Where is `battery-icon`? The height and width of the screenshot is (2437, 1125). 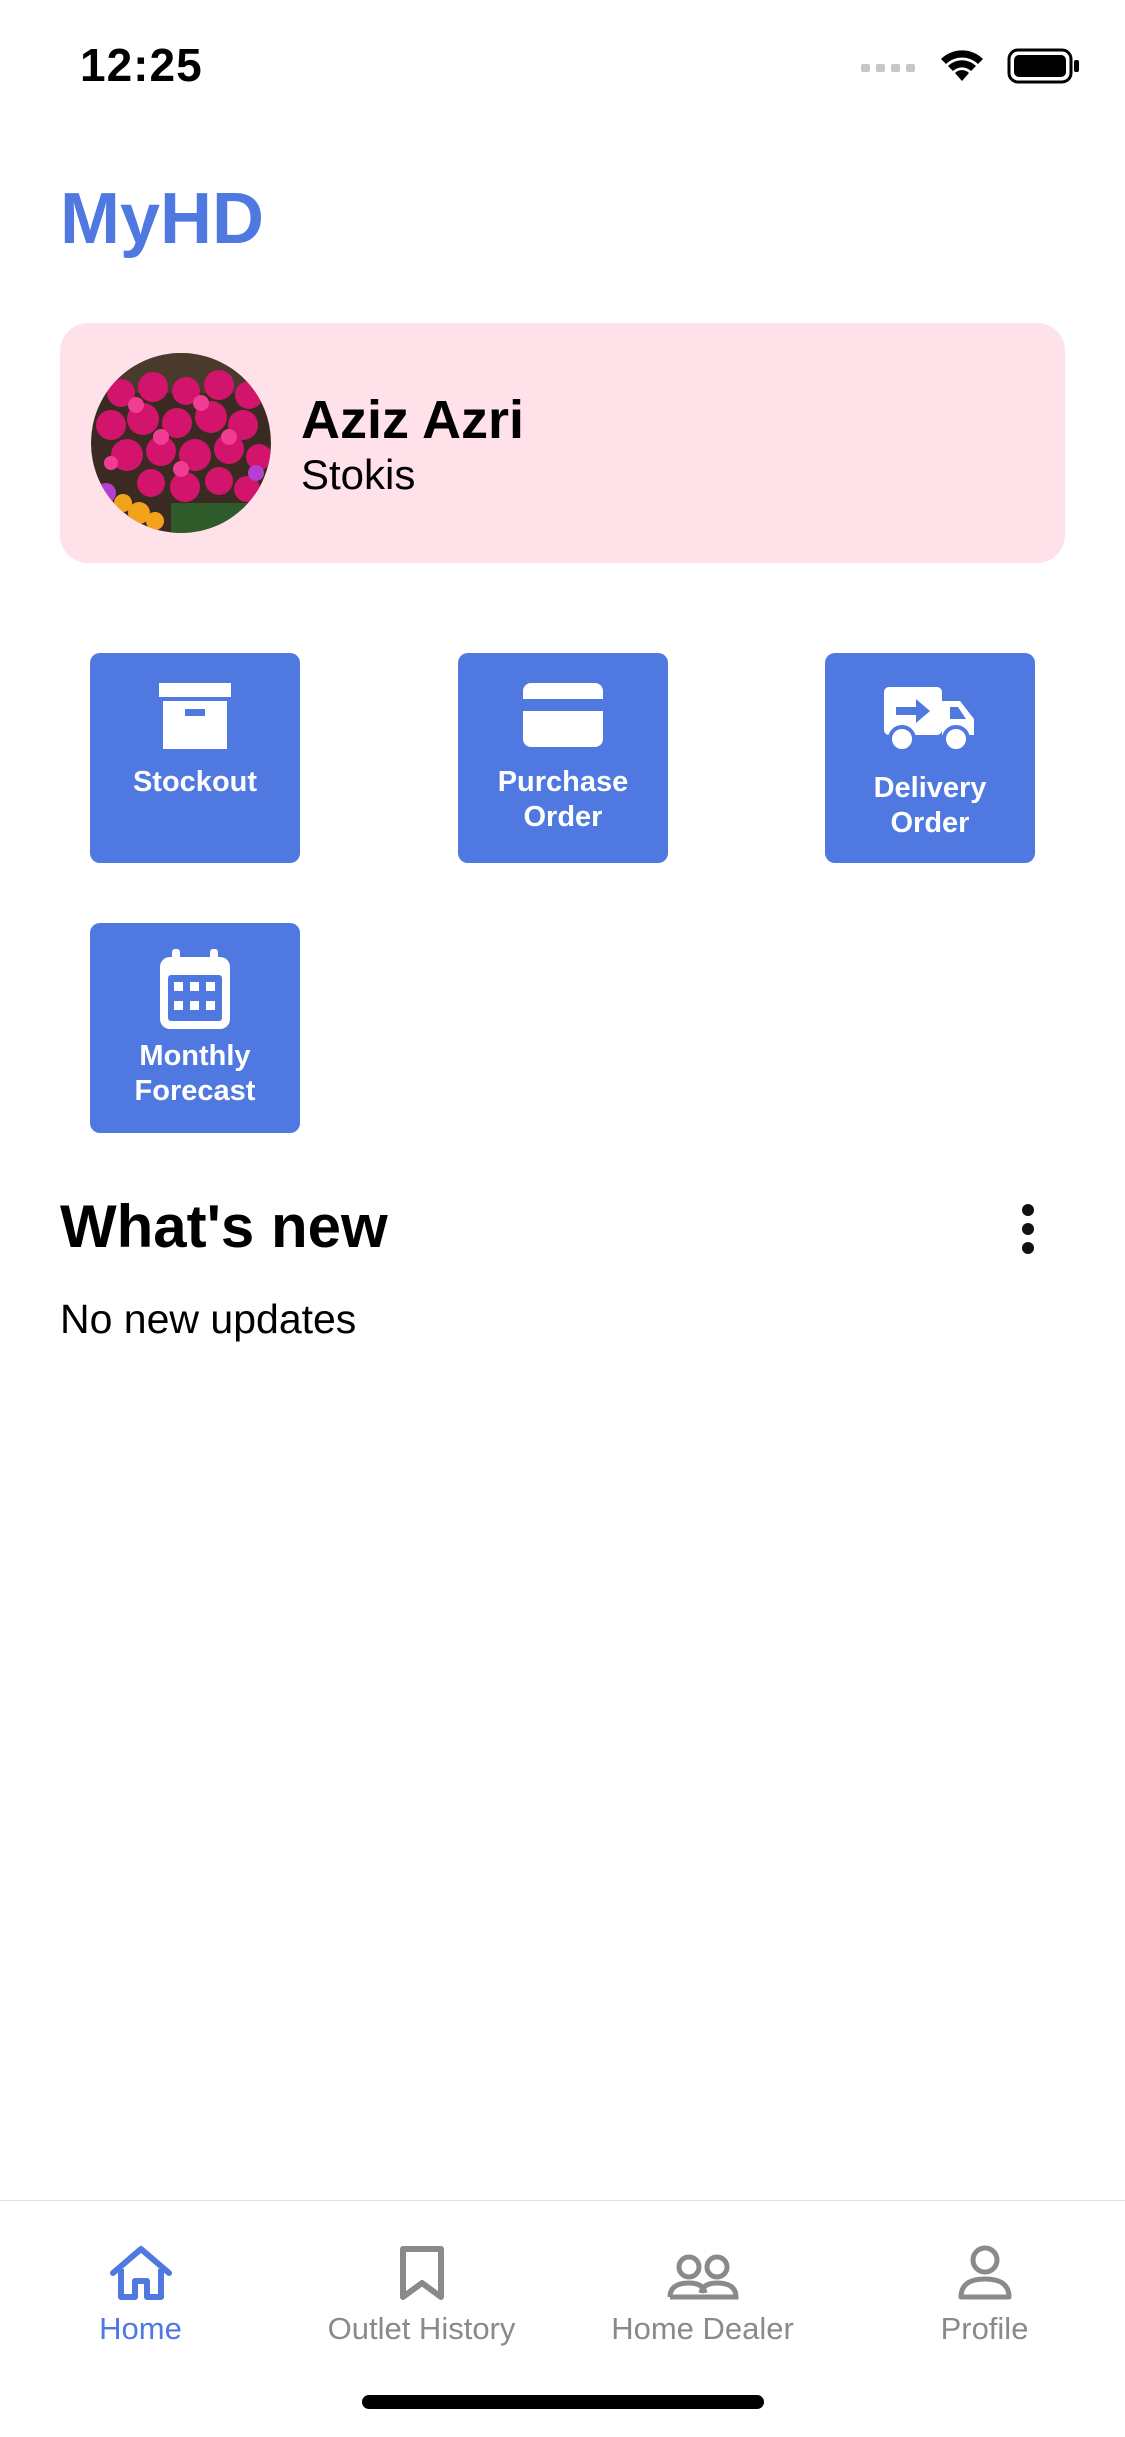 battery-icon is located at coordinates (1043, 66).